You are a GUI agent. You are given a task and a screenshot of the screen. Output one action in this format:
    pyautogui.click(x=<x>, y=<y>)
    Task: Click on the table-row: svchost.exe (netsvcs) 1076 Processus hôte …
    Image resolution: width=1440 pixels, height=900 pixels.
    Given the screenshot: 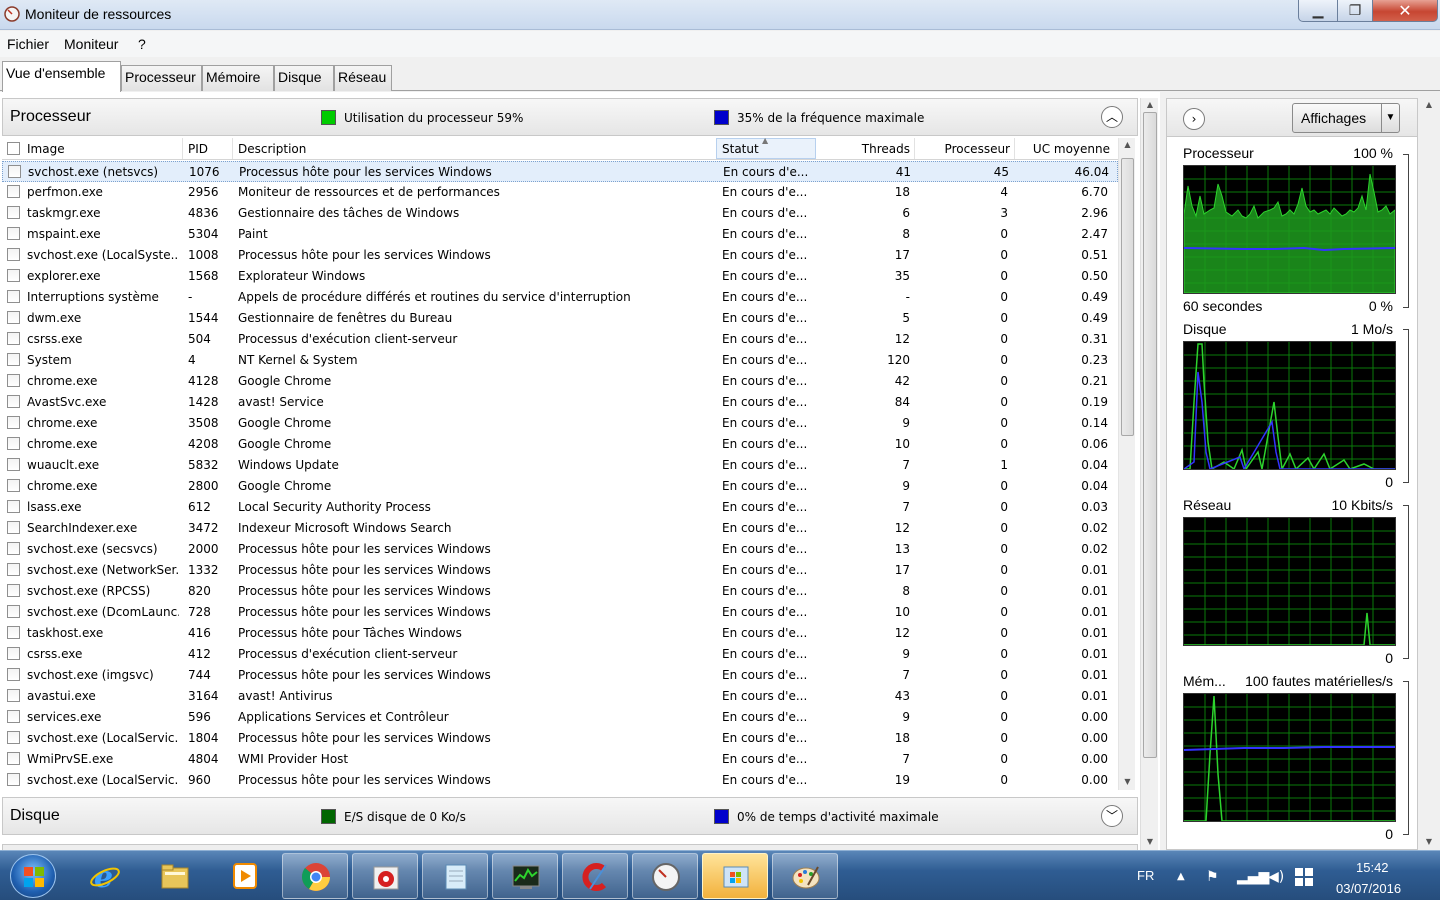 What is the action you would take?
    pyautogui.click(x=560, y=171)
    